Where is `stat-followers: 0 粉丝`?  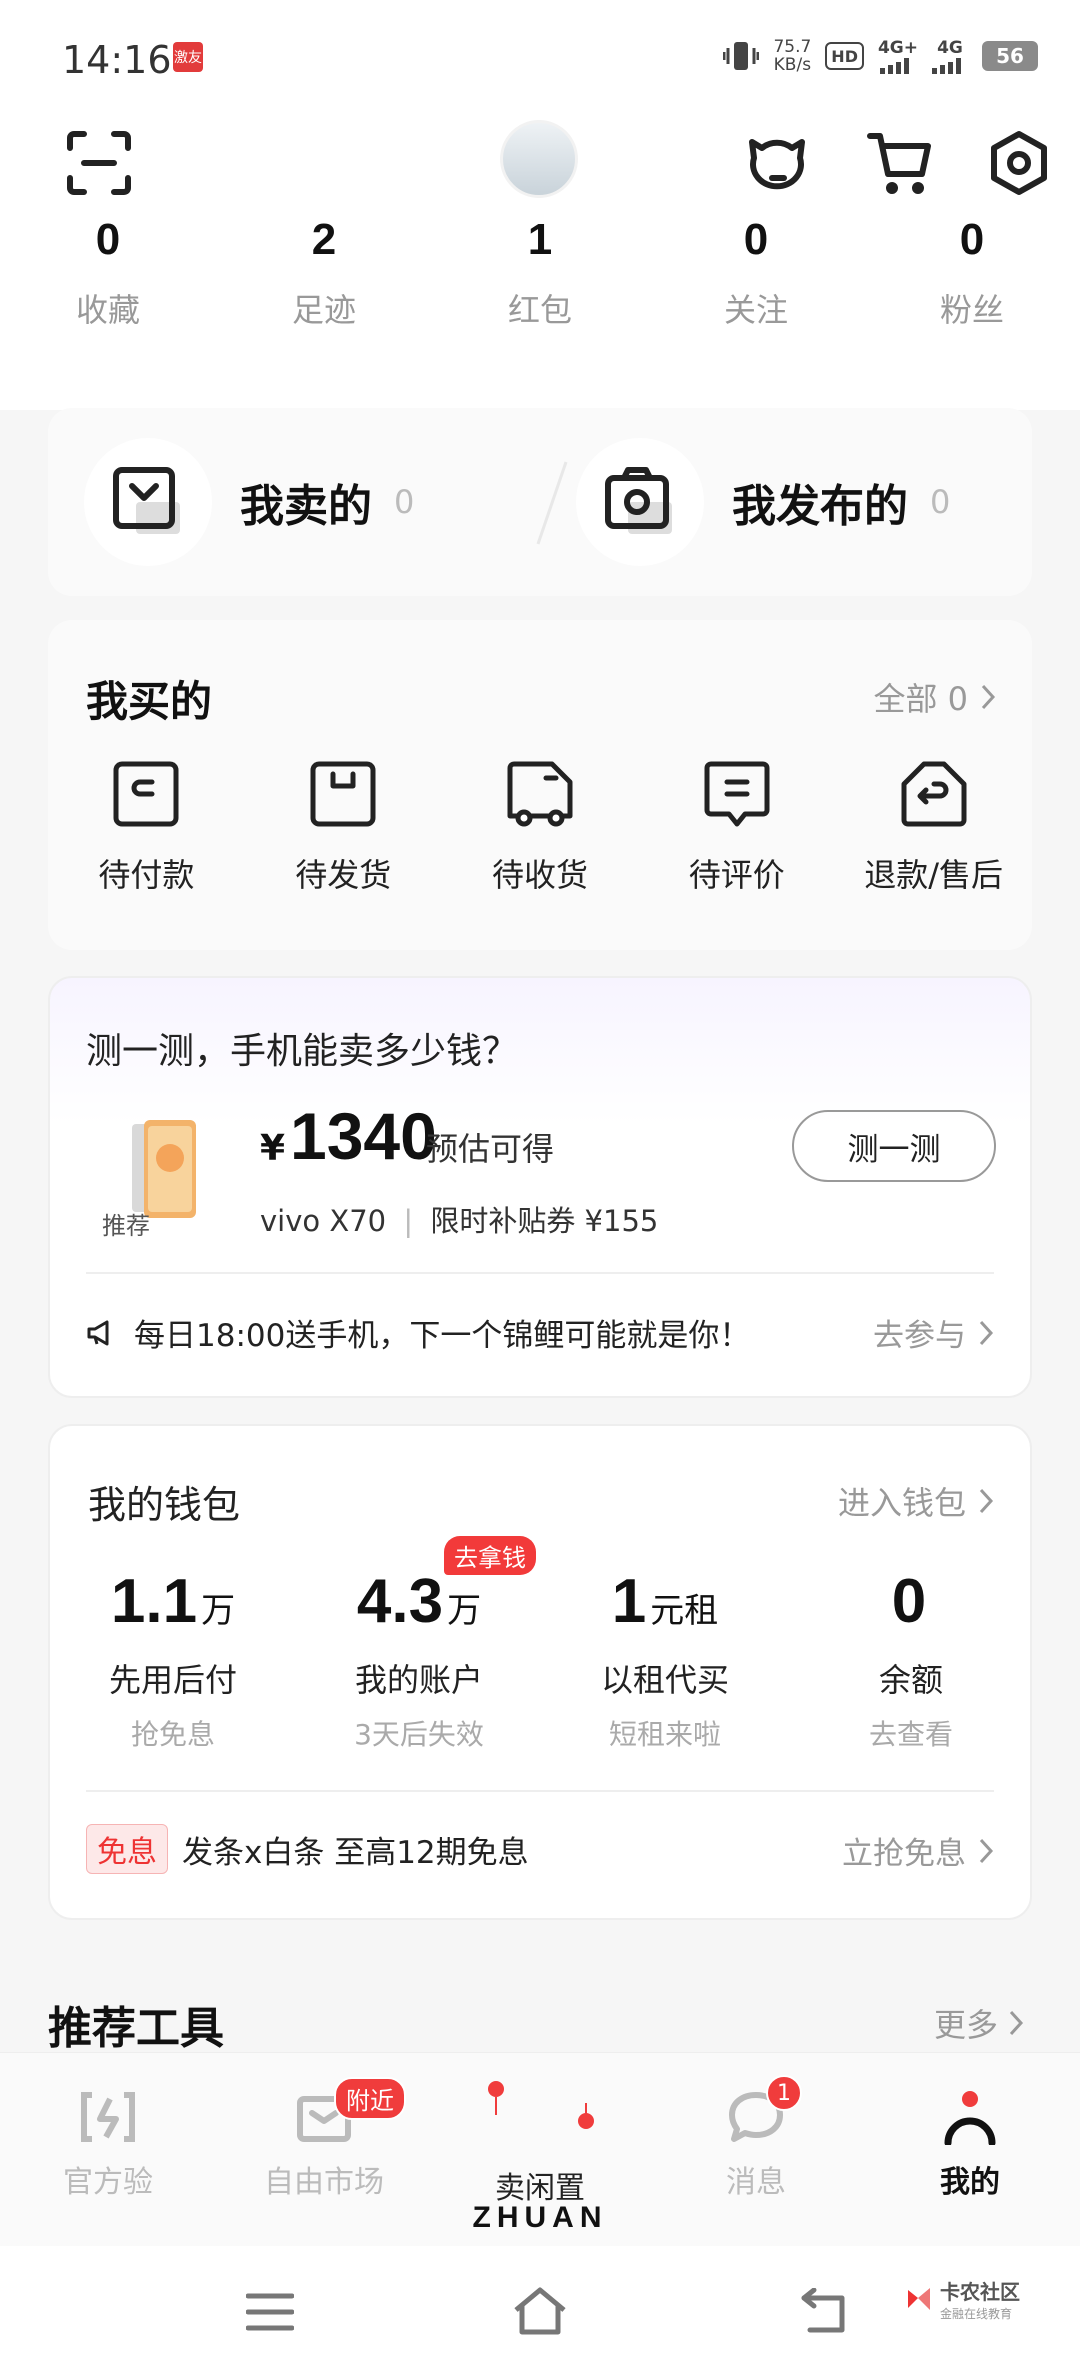
stat-followers: 0 粉丝 is located at coordinates (972, 273).